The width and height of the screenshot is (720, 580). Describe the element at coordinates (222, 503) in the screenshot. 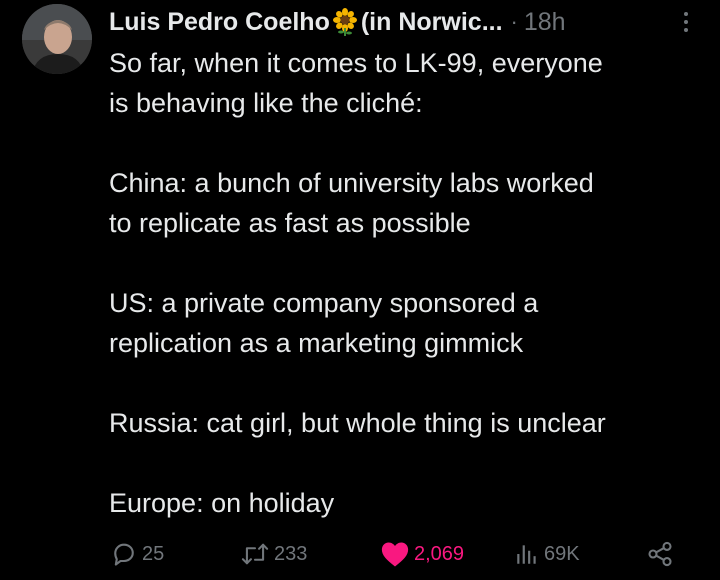

I see `post-line: Europe: on holiday` at that location.